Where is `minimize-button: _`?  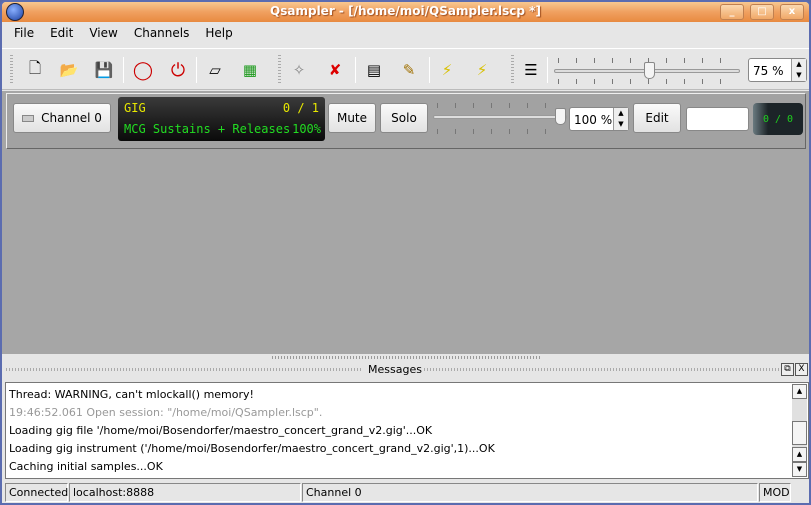
minimize-button: _ is located at coordinates (732, 12).